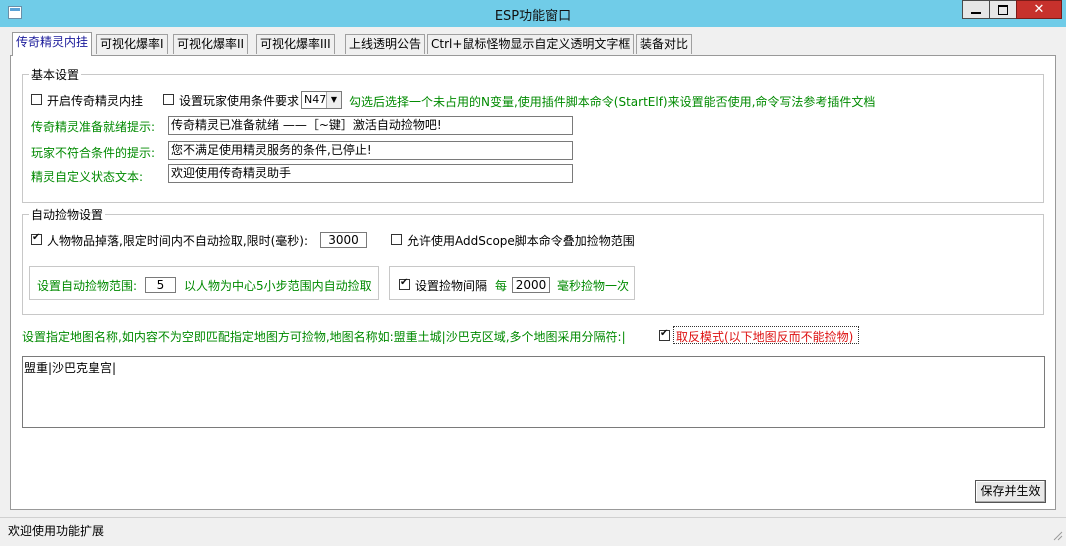 This screenshot has width=1066, height=546. Describe the element at coordinates (333, 100) in the screenshot. I see `chevron-down-icon: ▼` at that location.